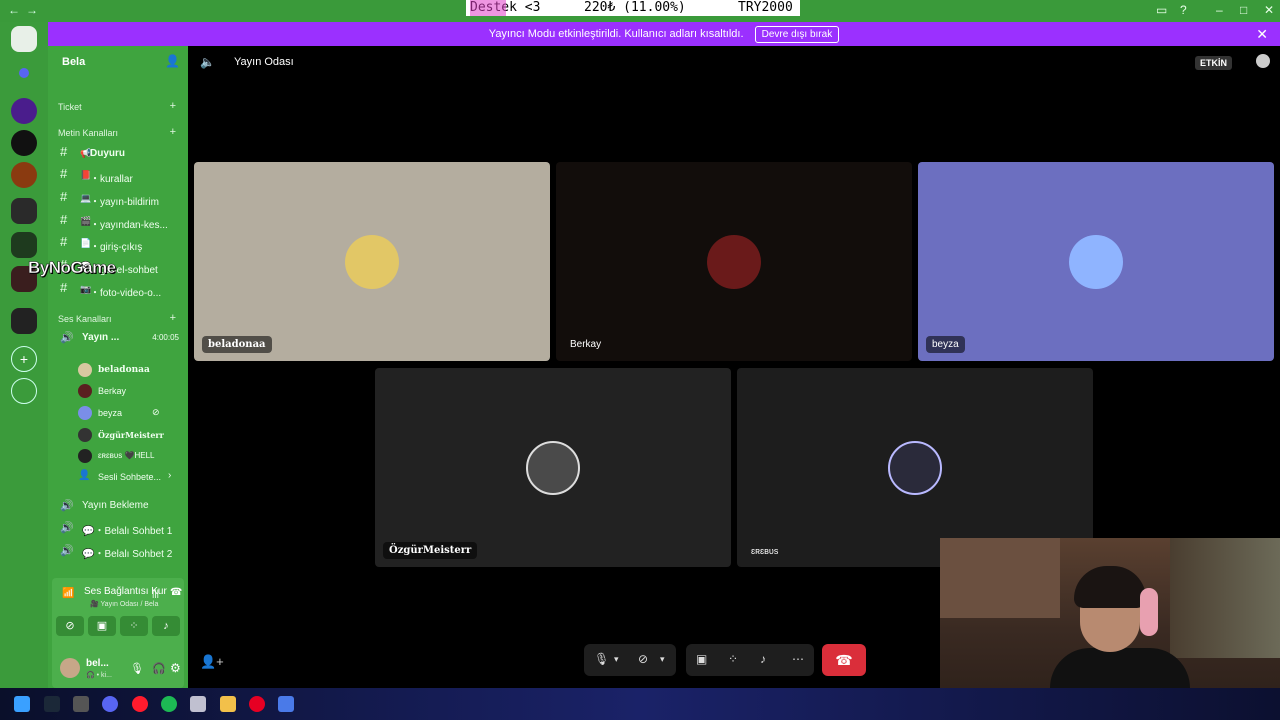 This screenshot has width=1280, height=720. Describe the element at coordinates (797, 34) in the screenshot. I see `disable-streamer-button: Devre dışı bırak` at that location.